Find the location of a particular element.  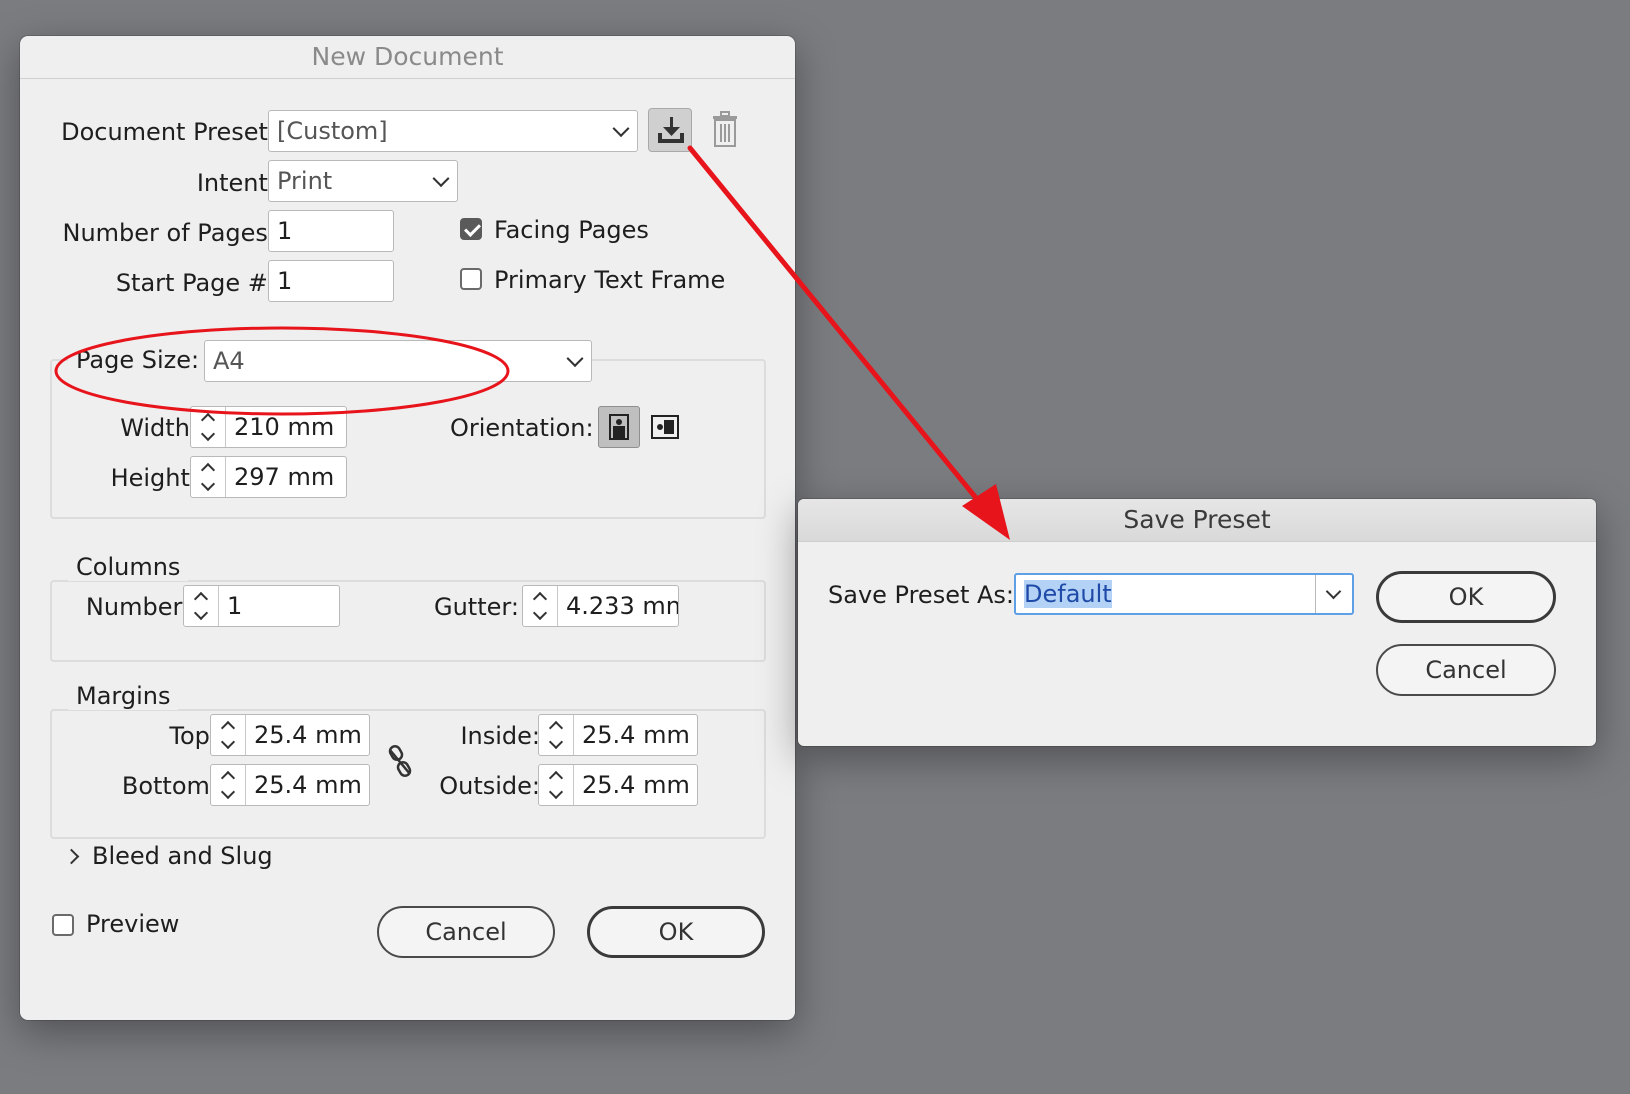

gutter-value: 4.233 mn is located at coordinates (618, 606).